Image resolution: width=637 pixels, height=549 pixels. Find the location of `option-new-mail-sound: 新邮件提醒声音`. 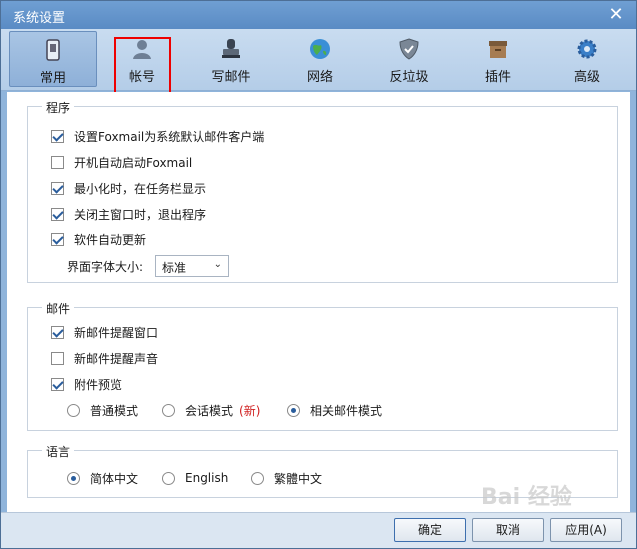

option-new-mail-sound: 新邮件提醒声音 is located at coordinates (104, 358).